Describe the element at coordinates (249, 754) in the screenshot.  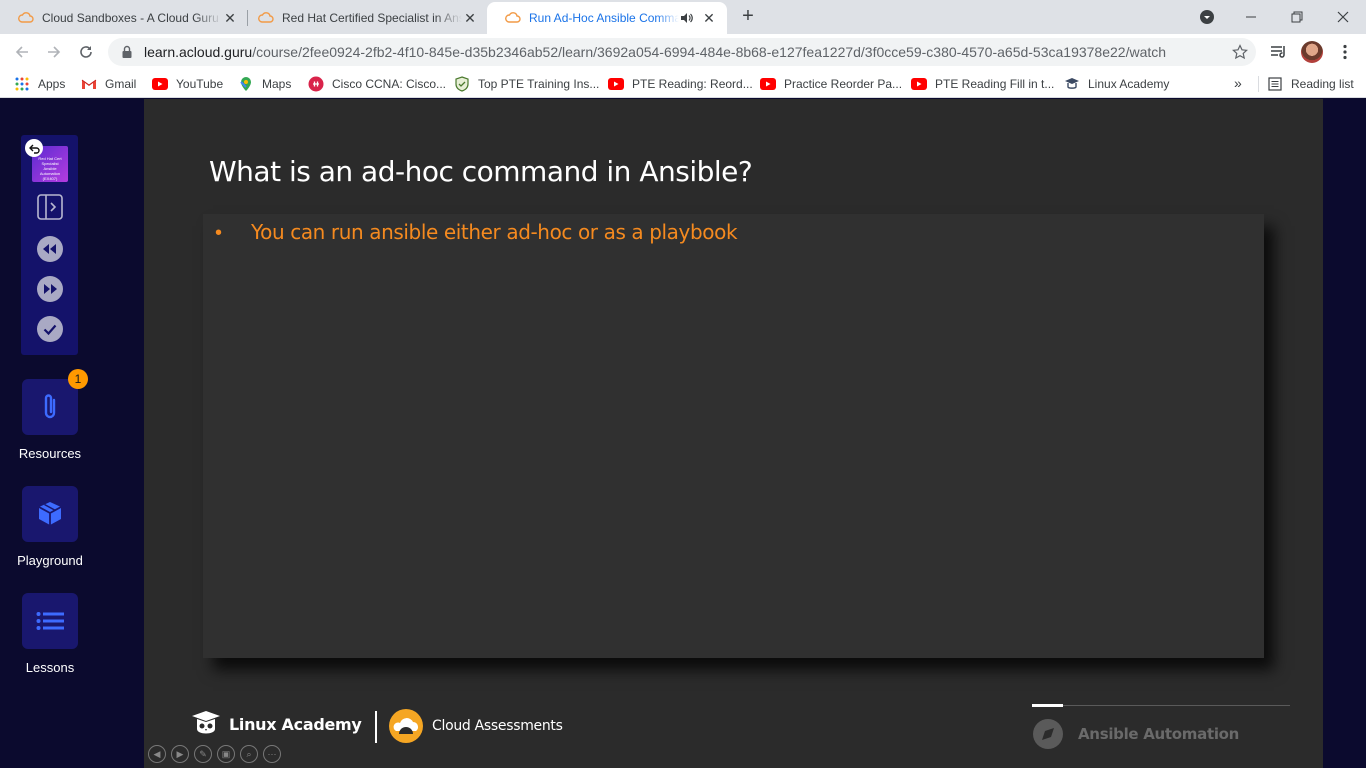
I see `zoom-icon: ⌕` at that location.